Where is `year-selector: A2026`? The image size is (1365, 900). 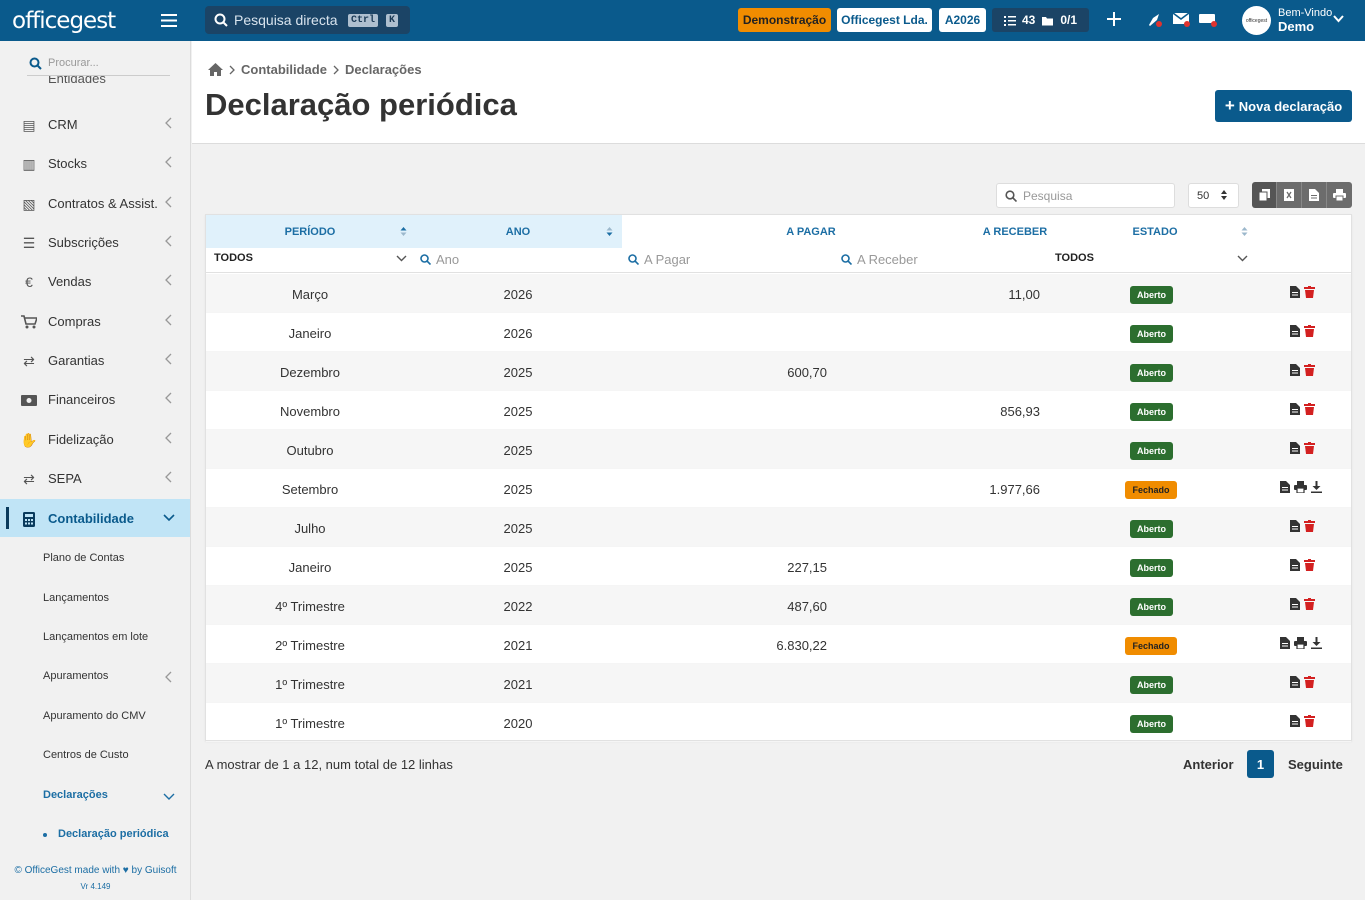
year-selector: A2026 is located at coordinates (962, 20).